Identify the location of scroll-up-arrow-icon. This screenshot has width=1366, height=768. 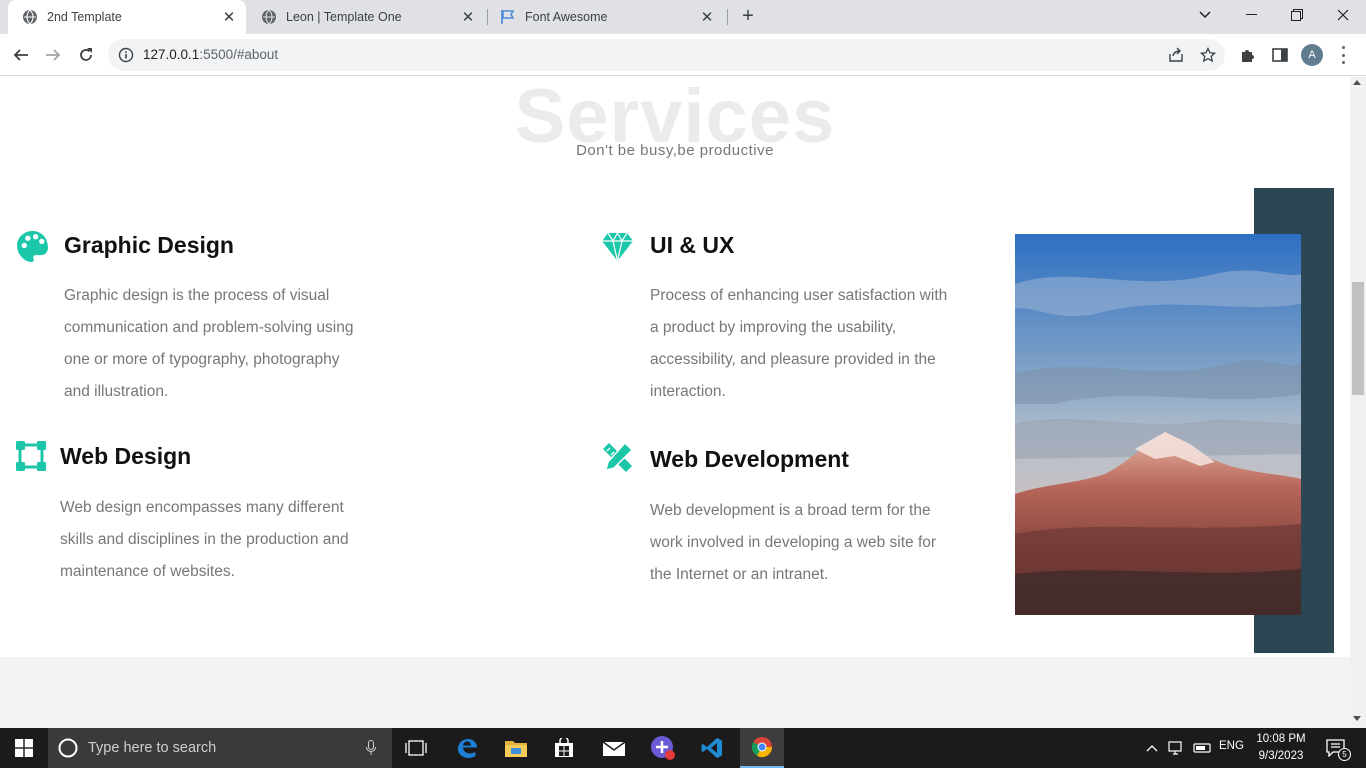
(1357, 82).